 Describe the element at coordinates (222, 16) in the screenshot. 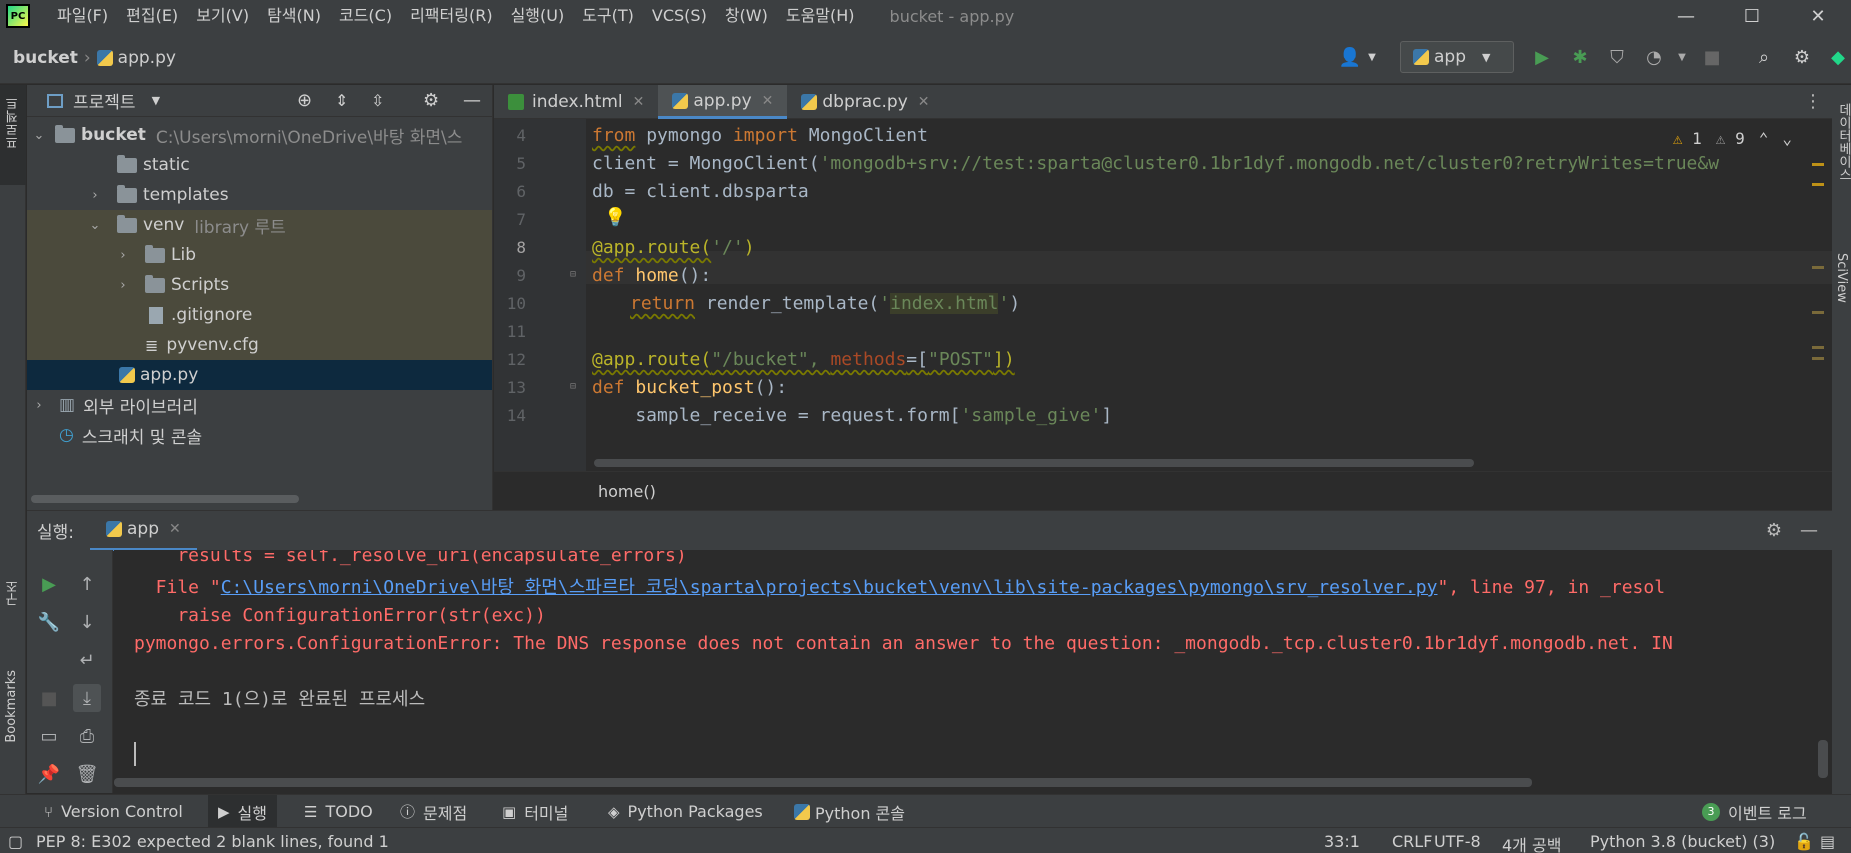

I see `menu-view: 보기(V)` at that location.